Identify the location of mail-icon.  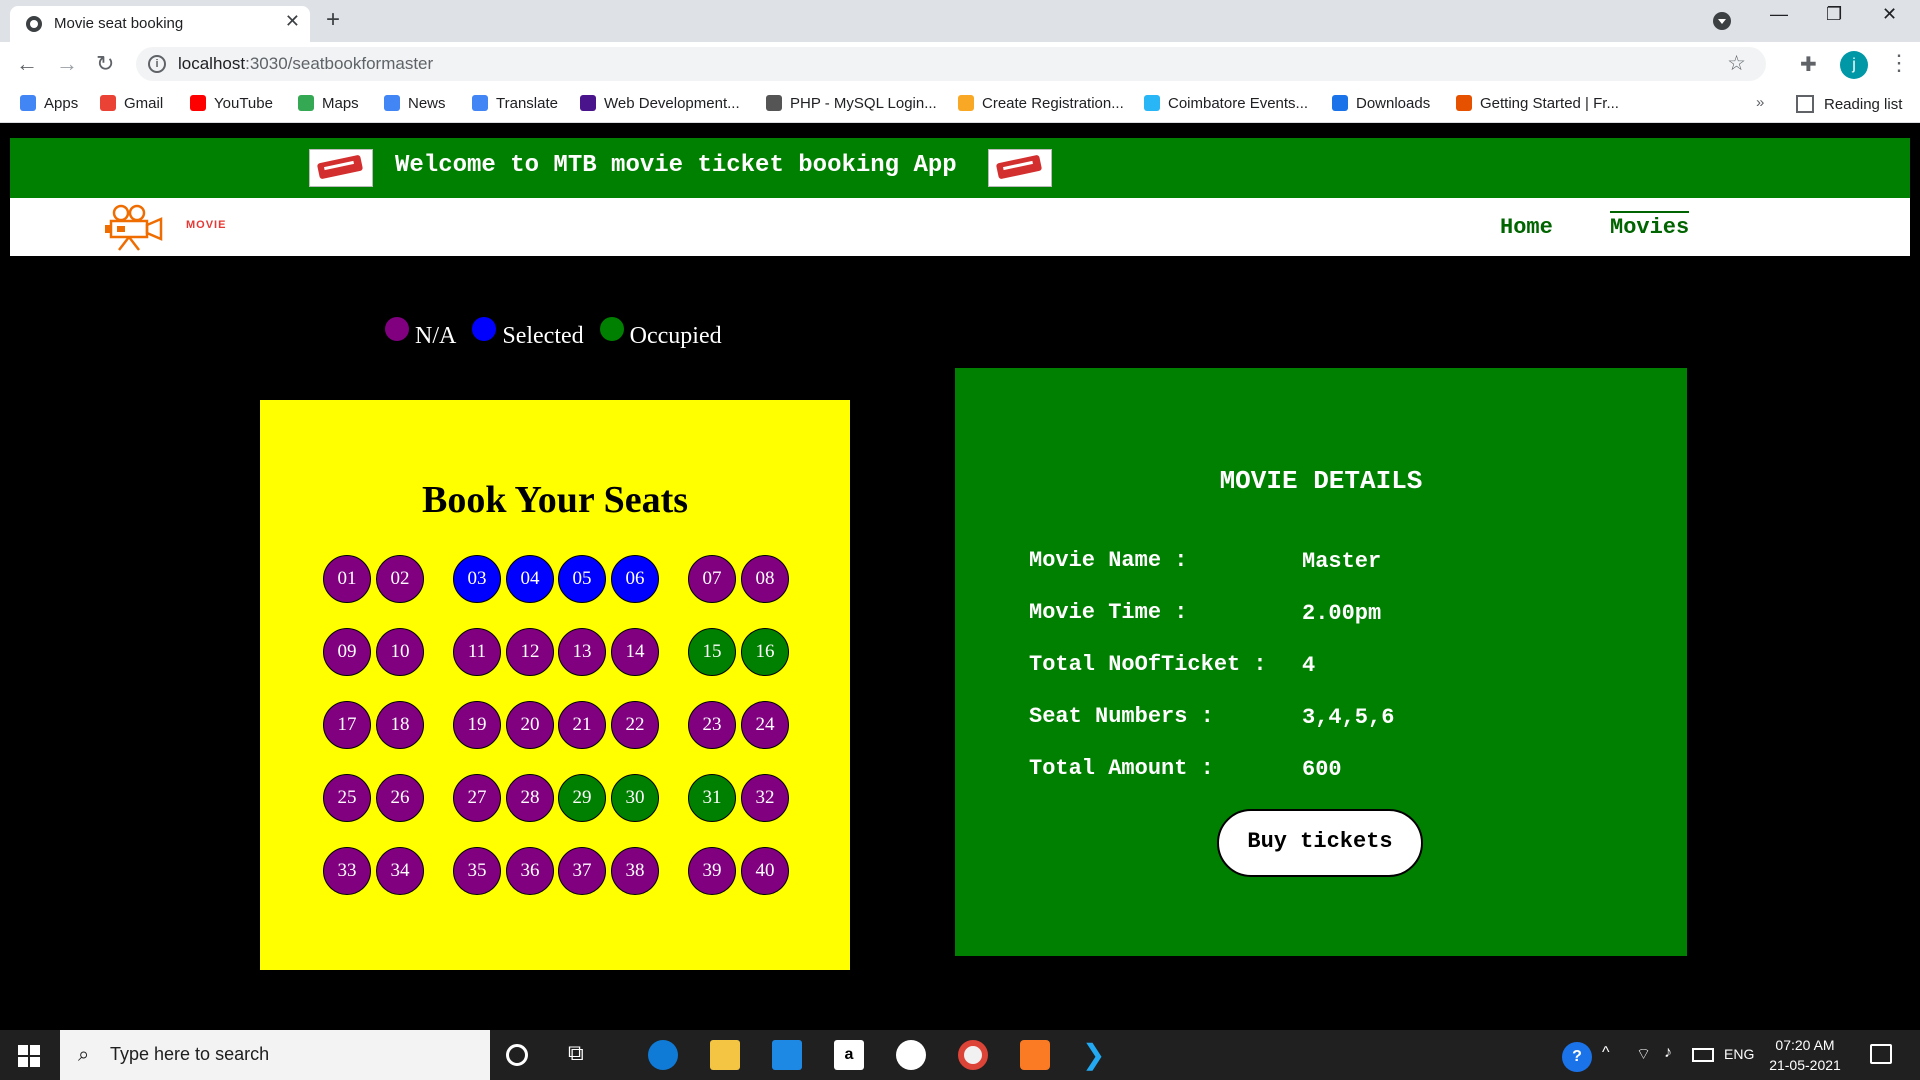
(787, 1055).